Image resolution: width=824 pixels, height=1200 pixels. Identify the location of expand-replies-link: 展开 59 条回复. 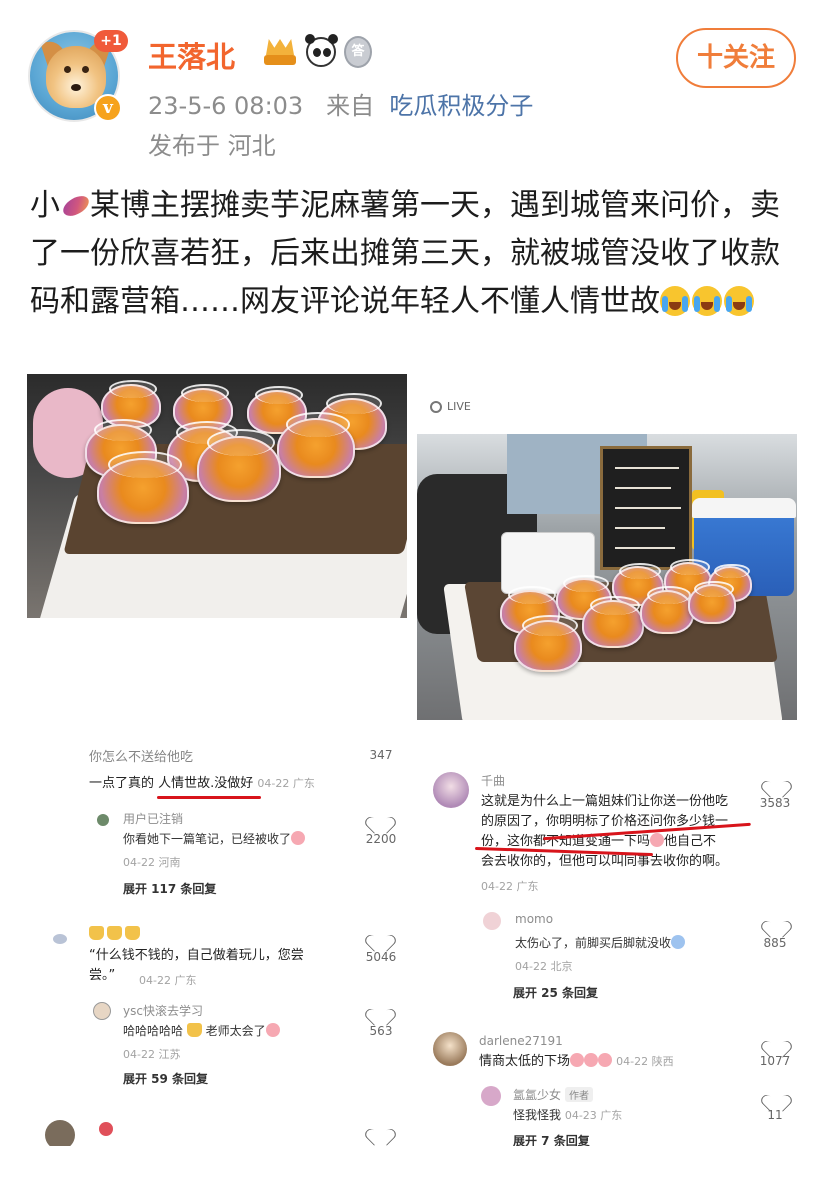
(165, 1078).